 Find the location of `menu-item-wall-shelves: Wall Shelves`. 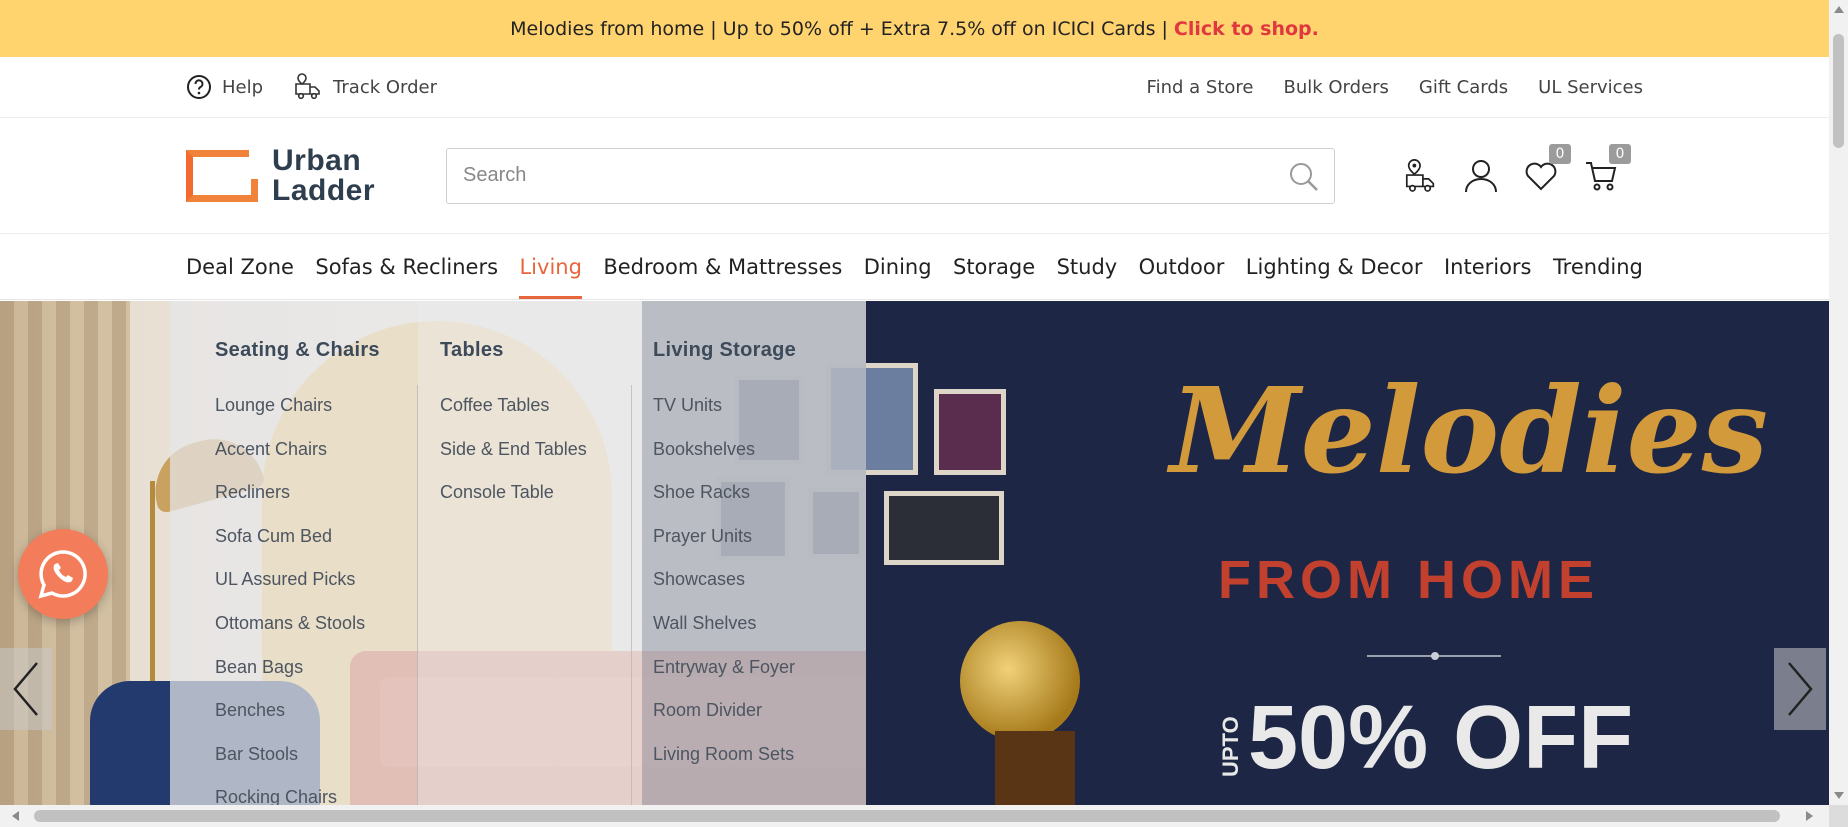

menu-item-wall-shelves: Wall Shelves is located at coordinates (724, 635).